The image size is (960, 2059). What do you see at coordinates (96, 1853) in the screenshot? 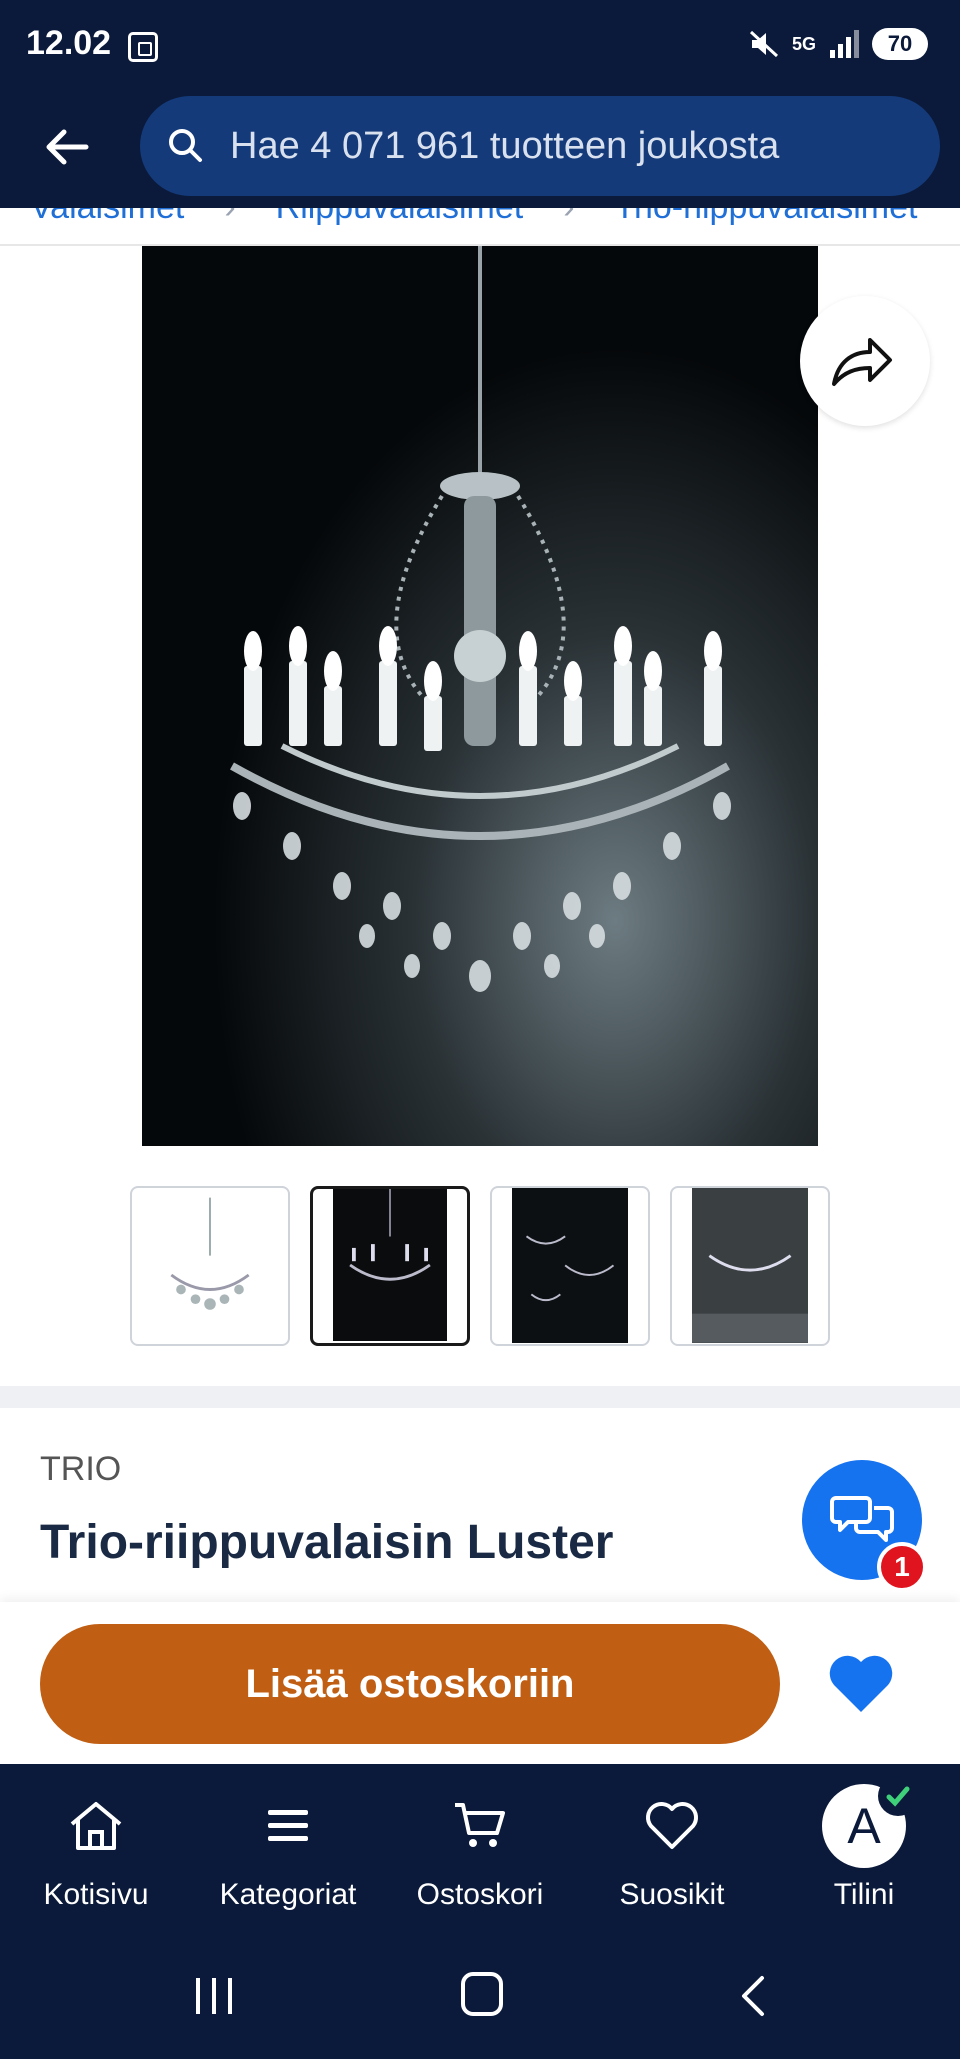
I see `nav-item-home: Kotisivu` at bounding box center [96, 1853].